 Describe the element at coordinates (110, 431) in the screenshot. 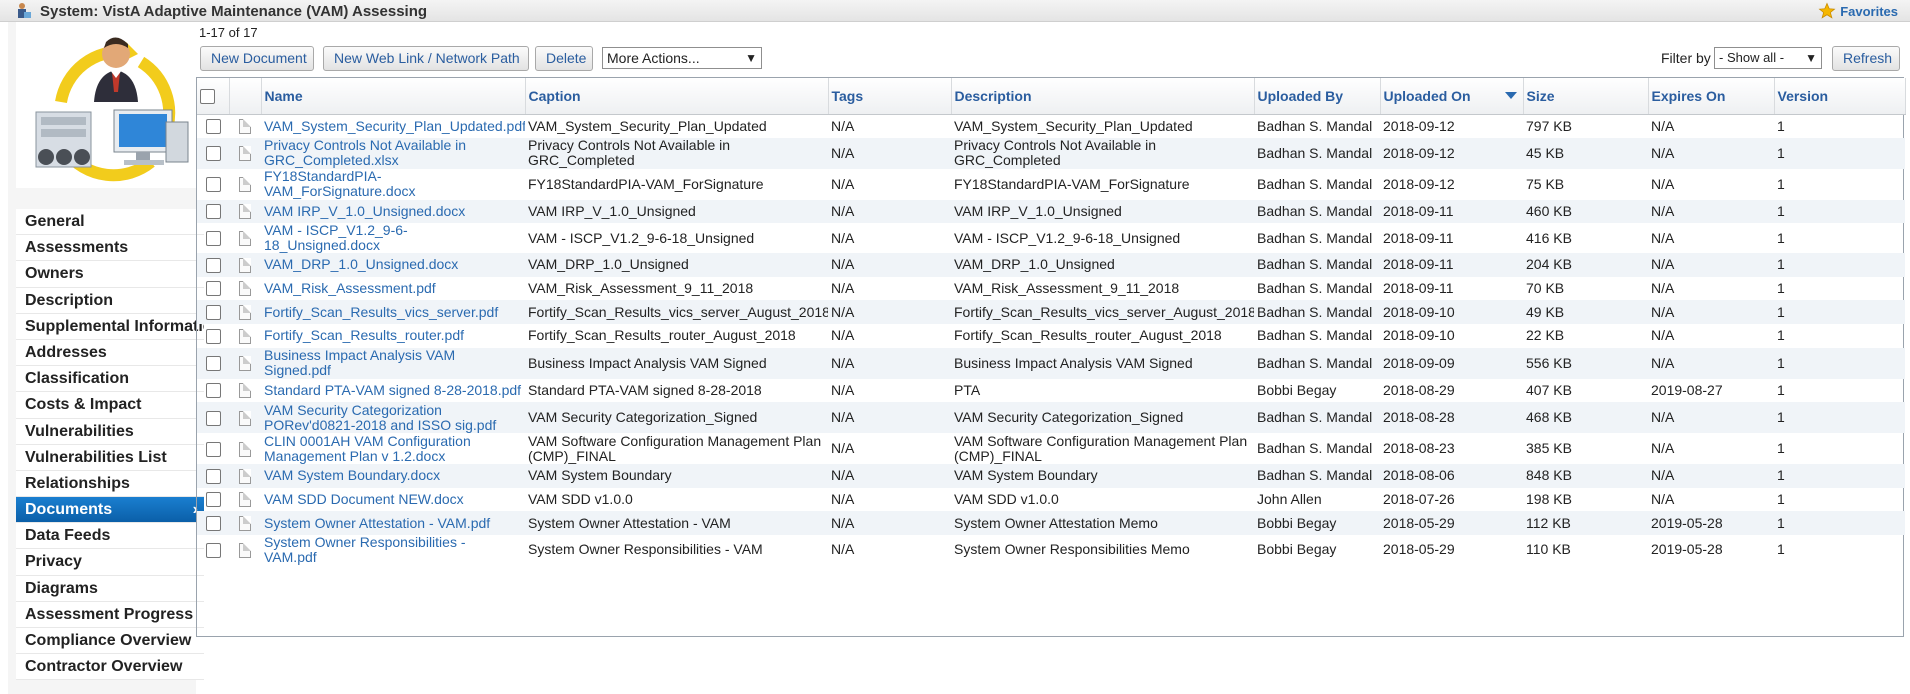

I see `sidebar-item-vulnerabilities: Vulnerabilities` at that location.